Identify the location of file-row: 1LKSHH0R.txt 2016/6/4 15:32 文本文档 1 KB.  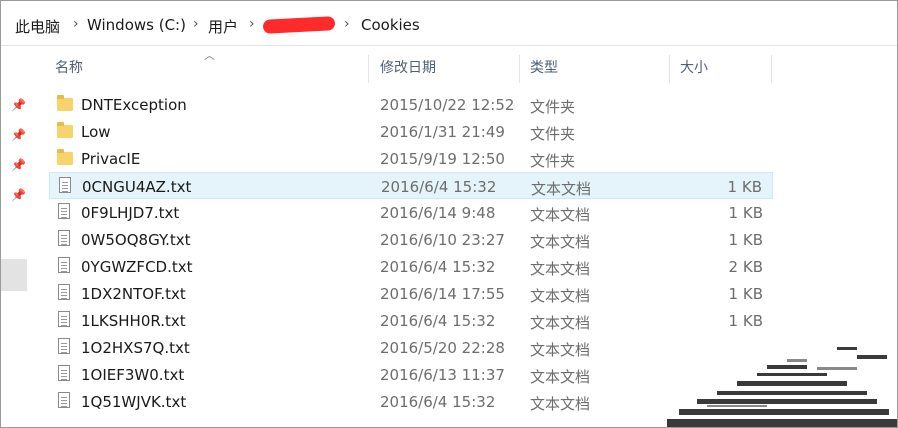
(411, 320).